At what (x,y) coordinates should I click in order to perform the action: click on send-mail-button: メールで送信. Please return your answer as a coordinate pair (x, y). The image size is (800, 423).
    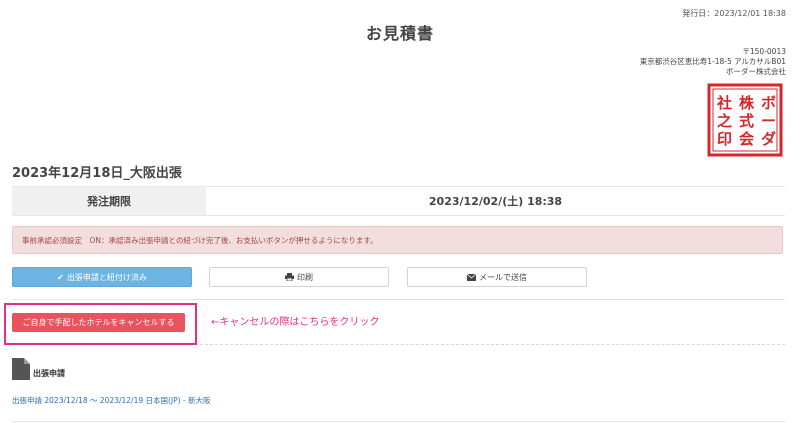
    Looking at the image, I should click on (497, 277).